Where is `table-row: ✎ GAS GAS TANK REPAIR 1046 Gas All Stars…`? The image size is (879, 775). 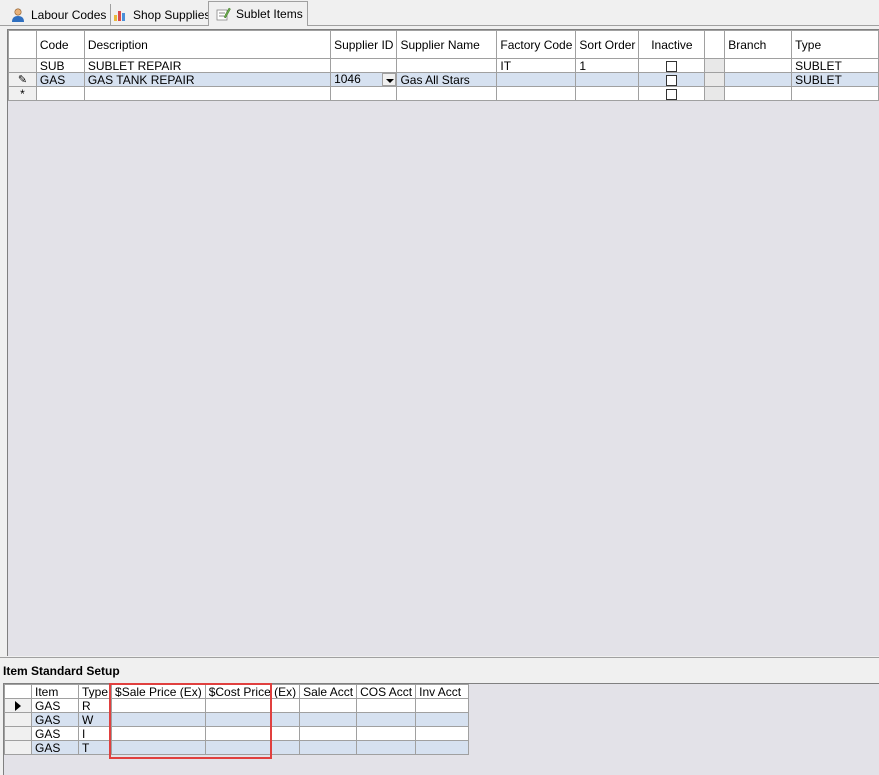
table-row: ✎ GAS GAS TANK REPAIR 1046 Gas All Stars… is located at coordinates (443, 79).